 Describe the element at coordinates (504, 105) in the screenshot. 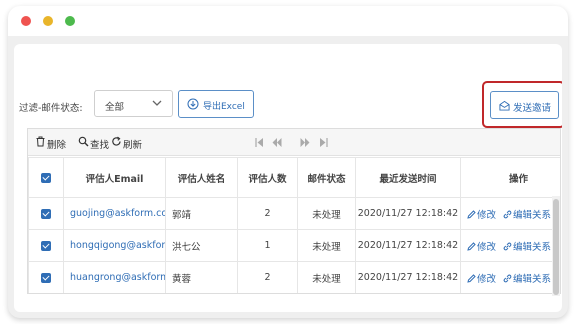

I see `mail-open-icon` at that location.